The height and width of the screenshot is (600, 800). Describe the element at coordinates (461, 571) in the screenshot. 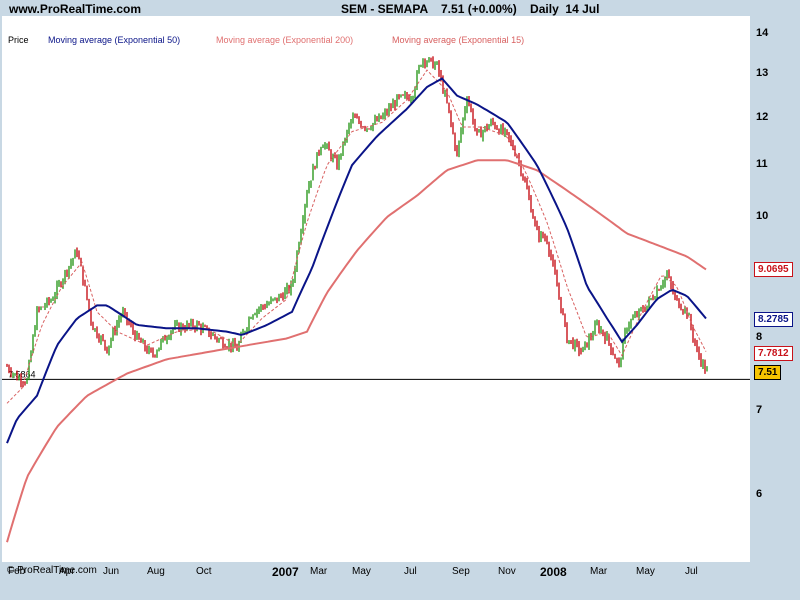

I see `x-tick-label: Sep` at that location.